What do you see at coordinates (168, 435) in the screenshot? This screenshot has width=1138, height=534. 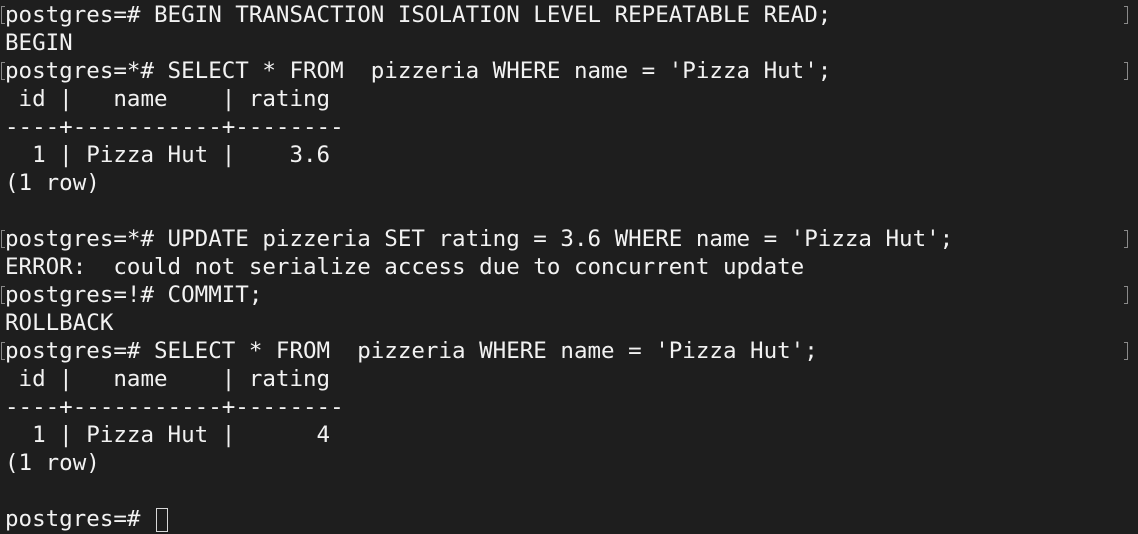 I see `table-row: 1 | Pizza Hut | 4` at bounding box center [168, 435].